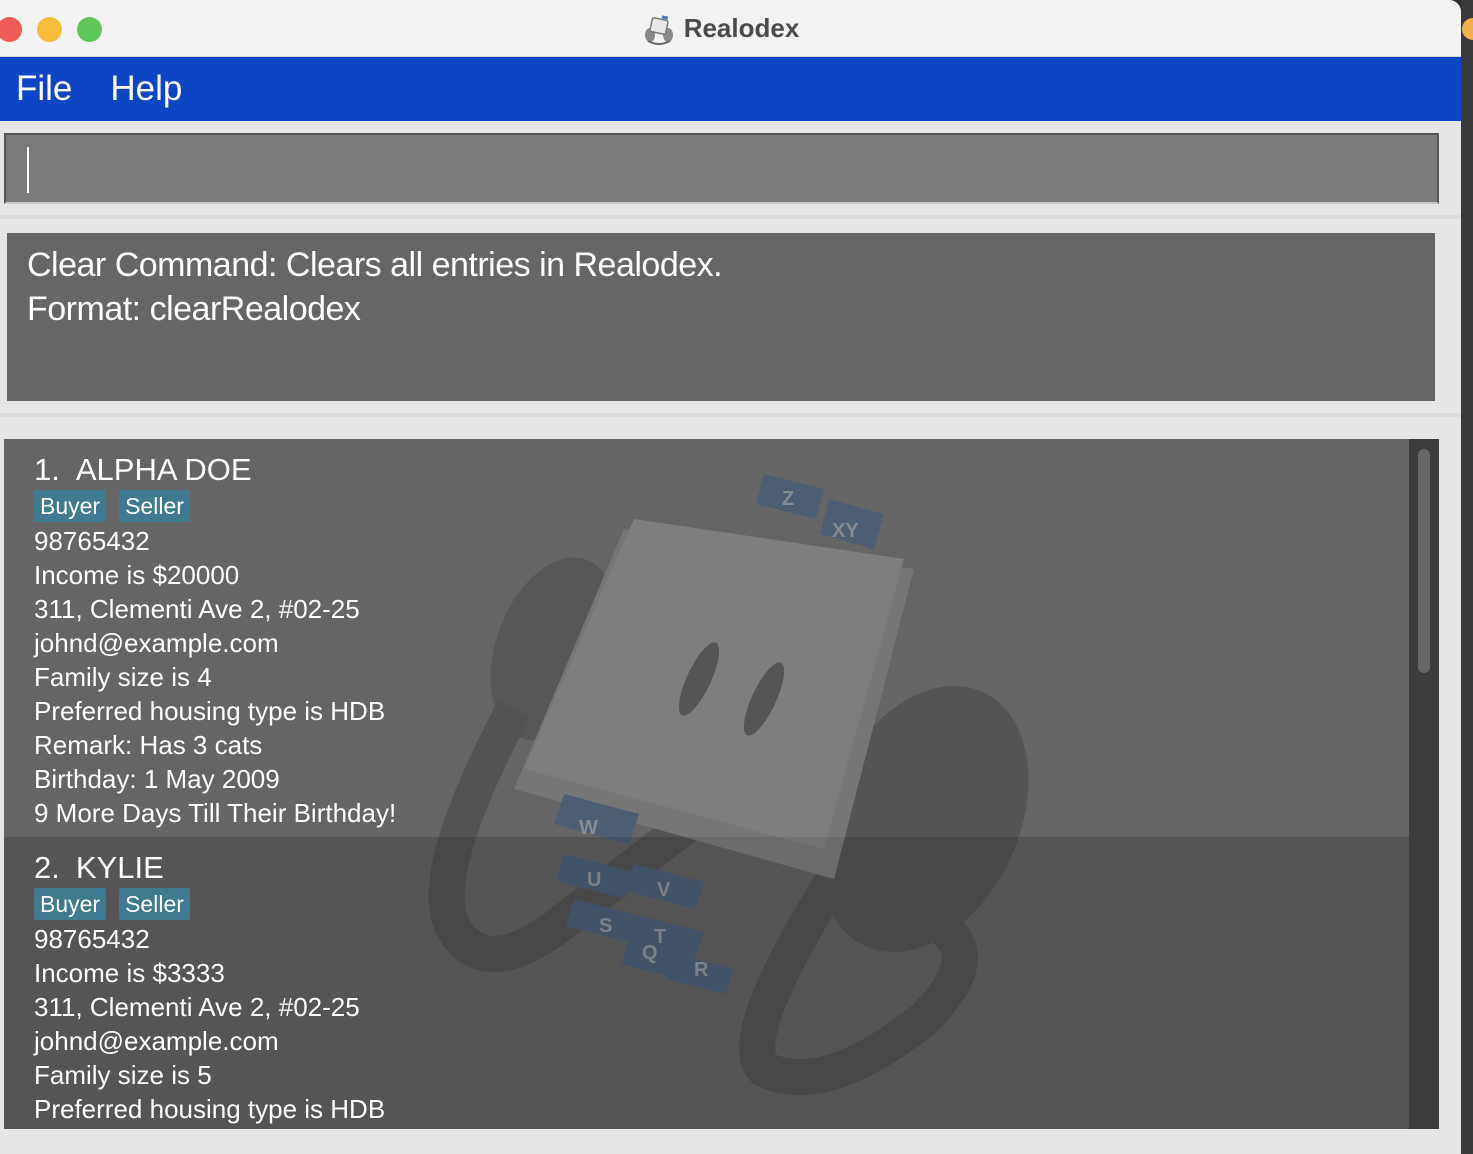 Image resolution: width=1473 pixels, height=1154 pixels. What do you see at coordinates (594, 880) in the screenshot?
I see `tab-label: U` at bounding box center [594, 880].